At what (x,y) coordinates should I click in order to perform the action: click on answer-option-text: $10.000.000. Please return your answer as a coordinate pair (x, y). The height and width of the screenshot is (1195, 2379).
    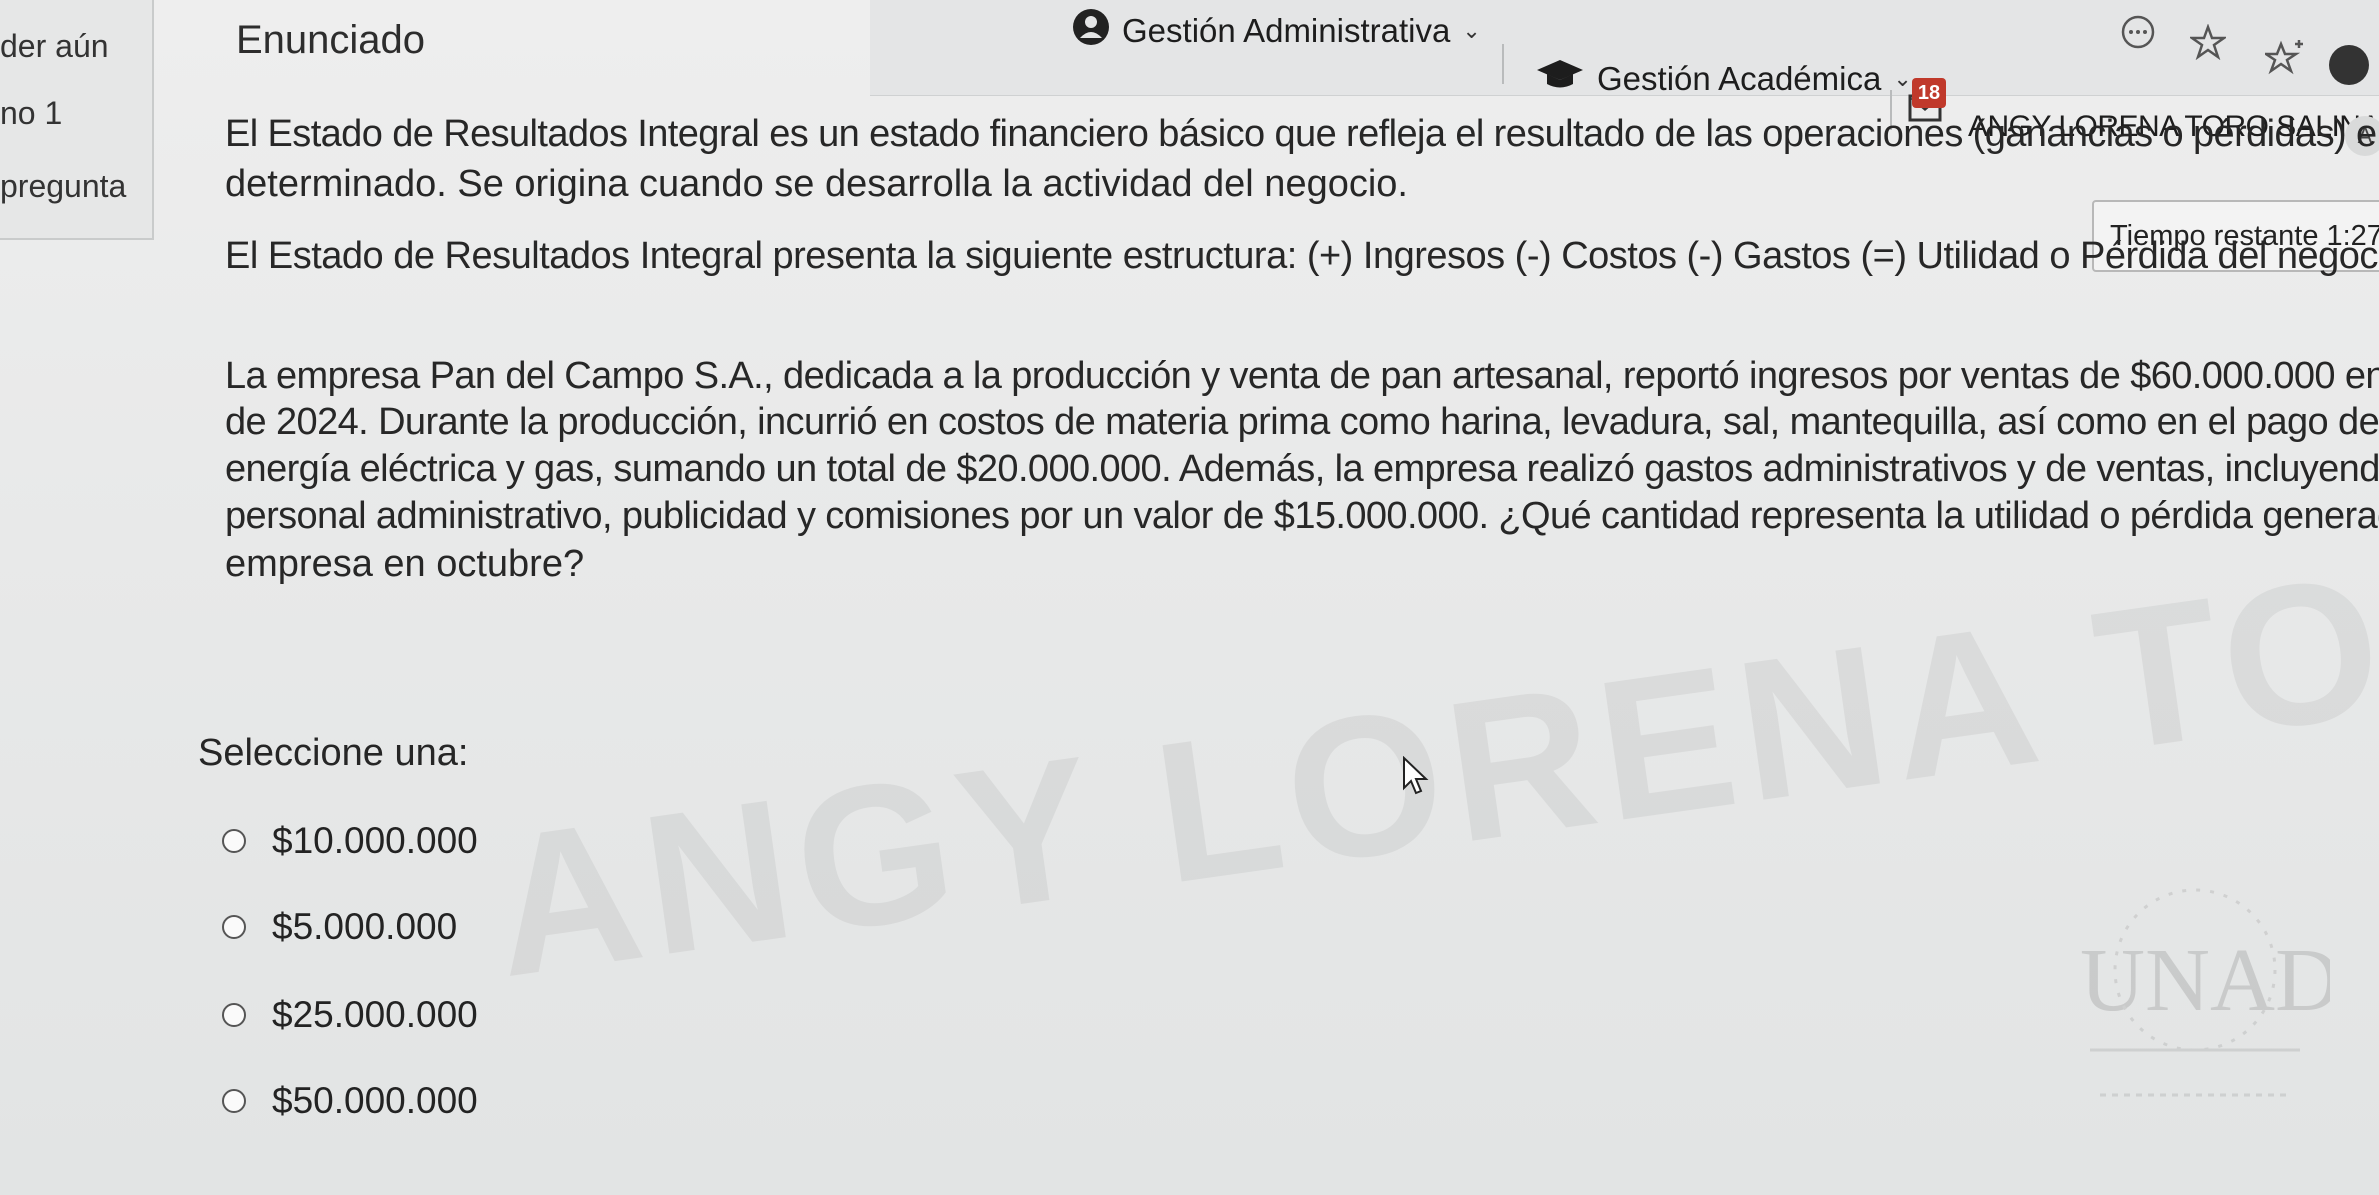
    Looking at the image, I should click on (375, 840).